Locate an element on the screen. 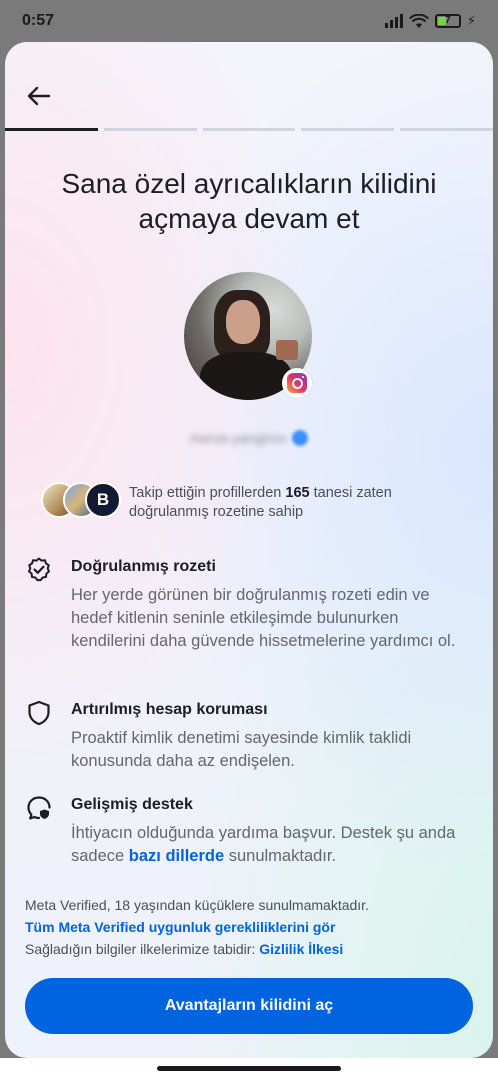 This screenshot has width=498, height=1080. support-icon is located at coordinates (39, 808).